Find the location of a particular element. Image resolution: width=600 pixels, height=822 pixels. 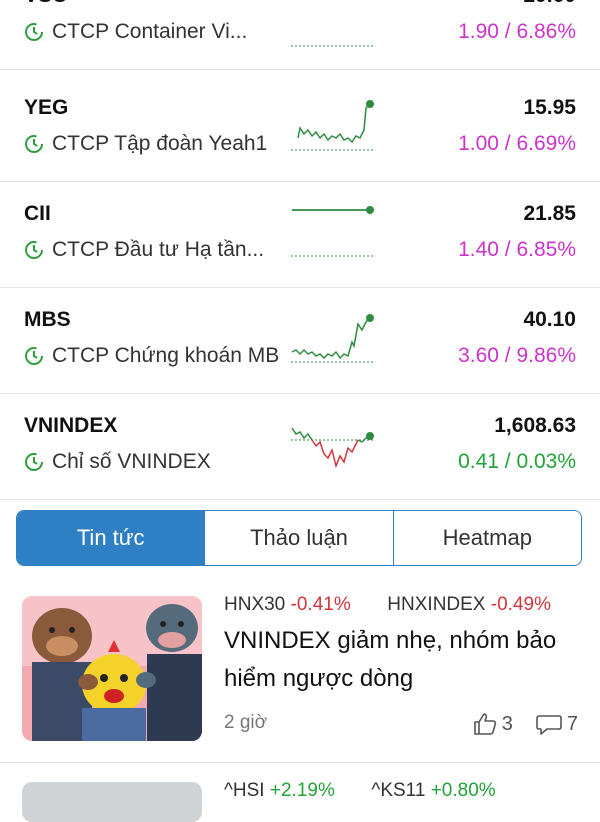

index-change: -0.41% is located at coordinates (320, 604).